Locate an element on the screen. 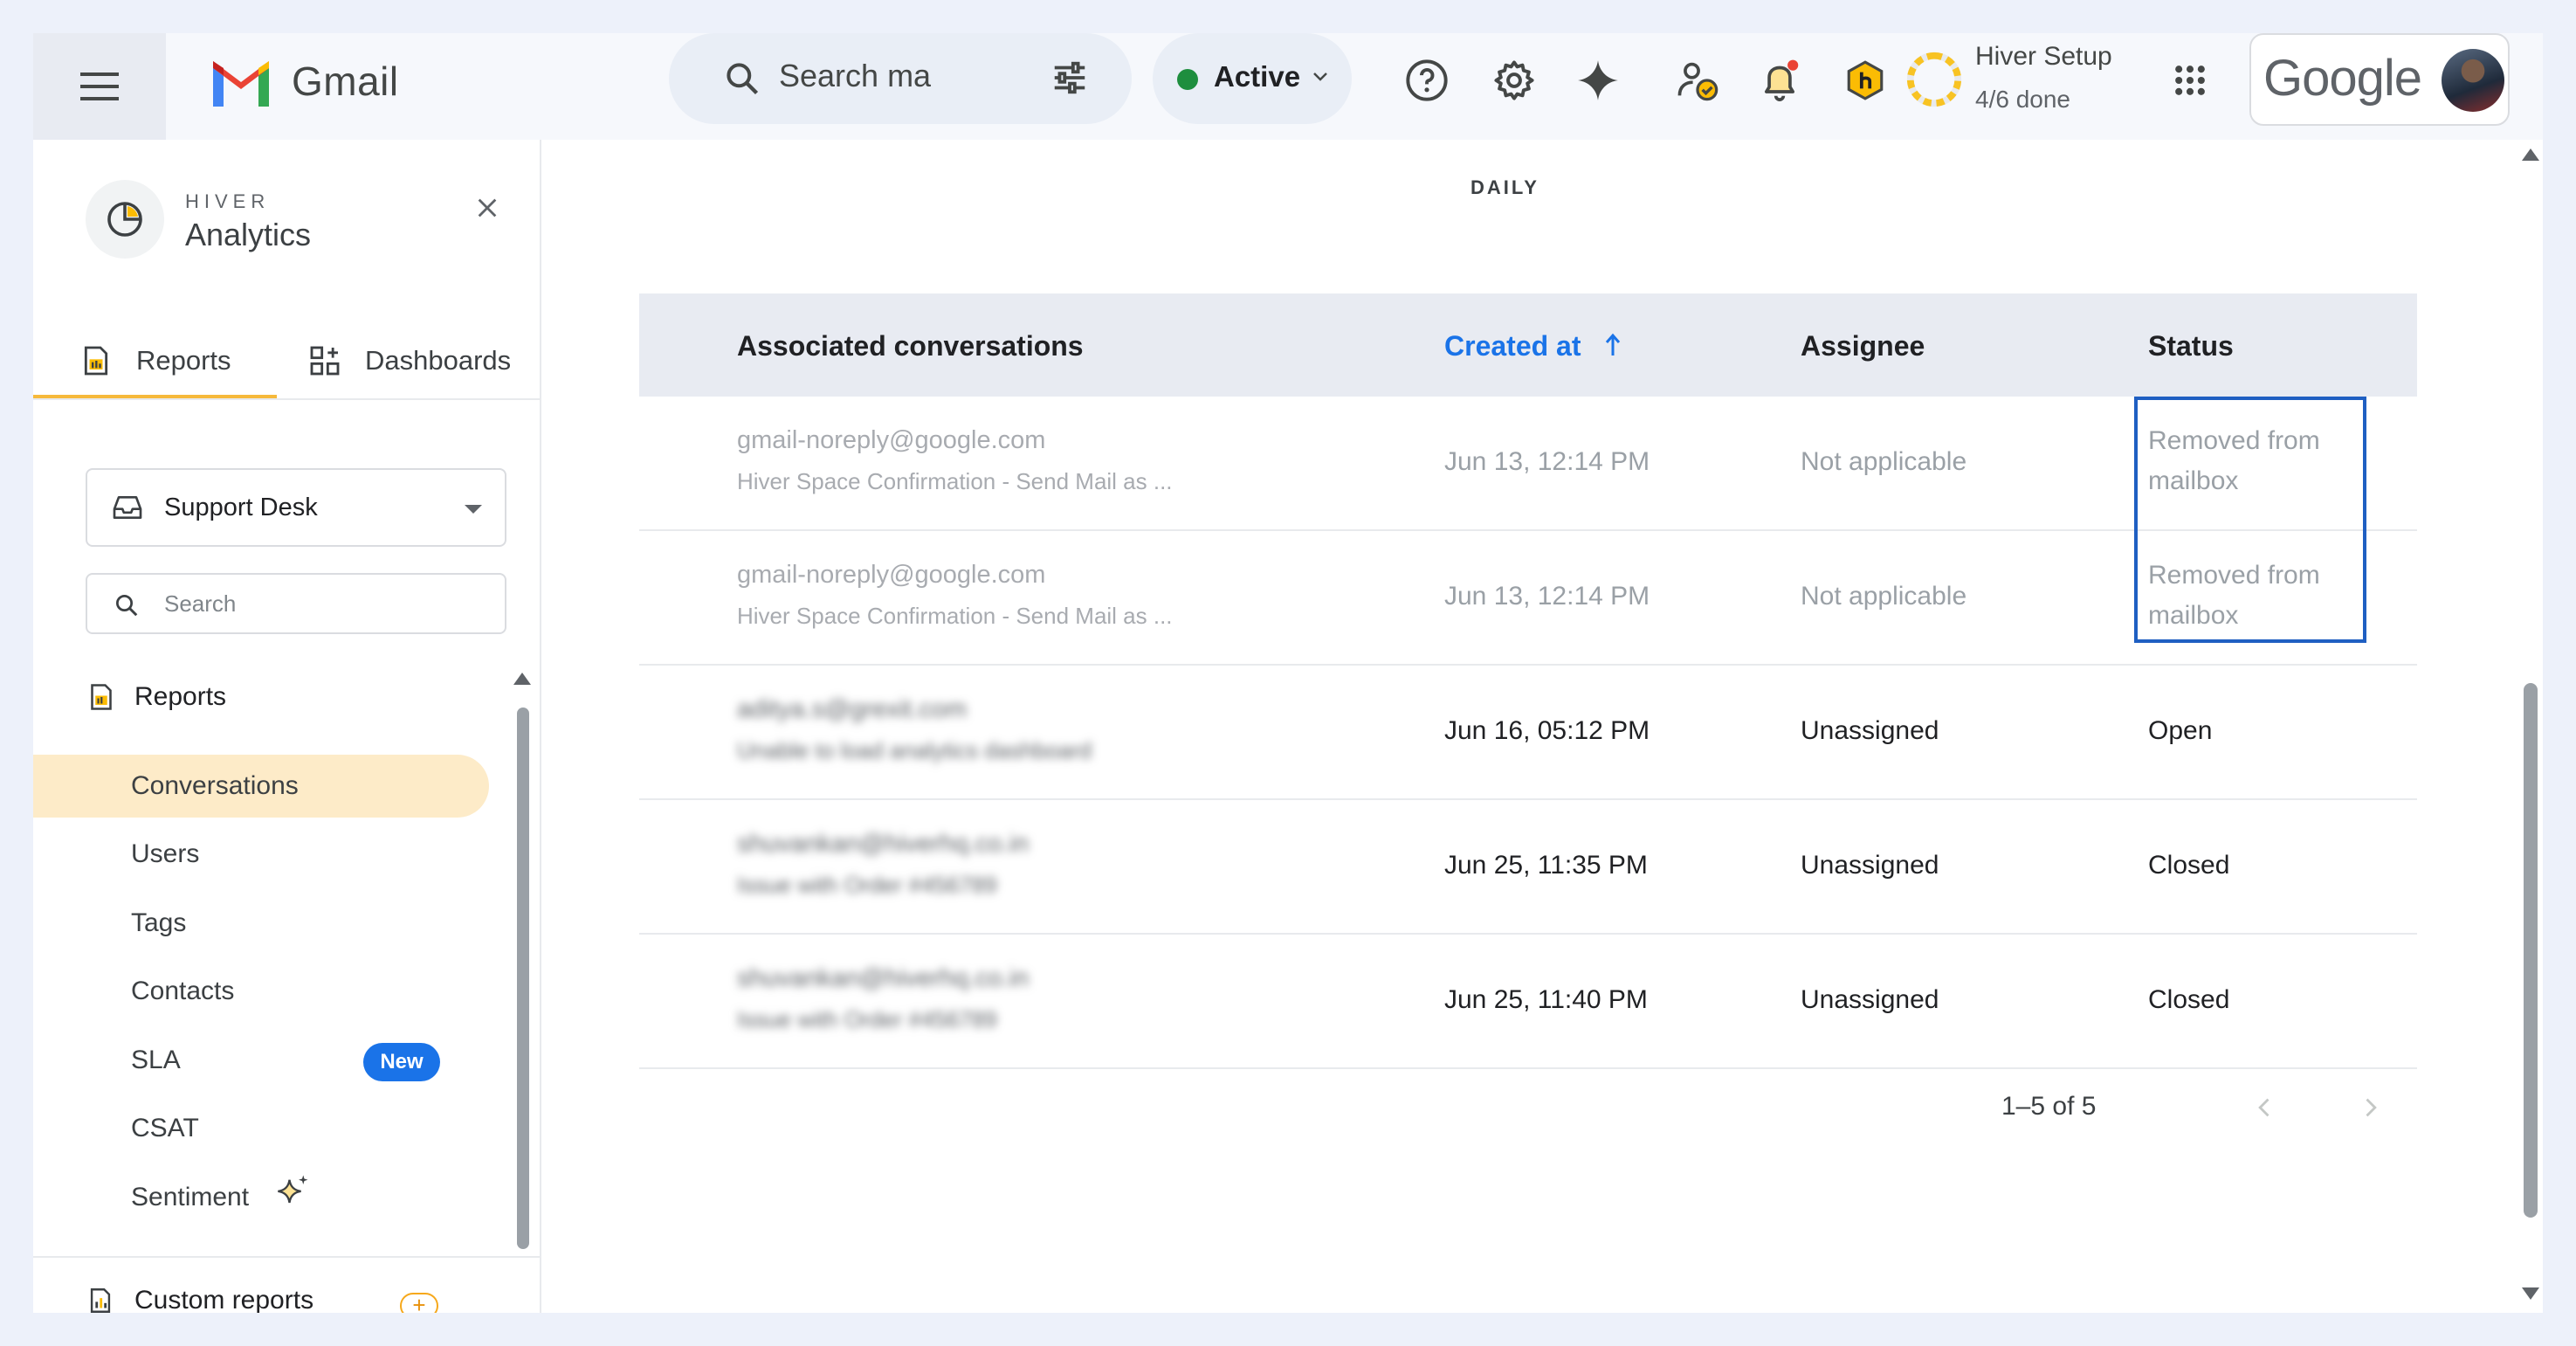 The image size is (2576, 1346). help-button is located at coordinates (1426, 80).